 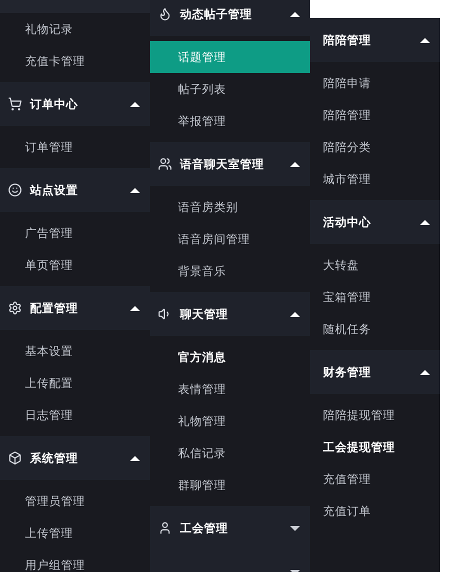 What do you see at coordinates (375, 83) in the screenshot?
I see `menu-item: 陪陪申请` at bounding box center [375, 83].